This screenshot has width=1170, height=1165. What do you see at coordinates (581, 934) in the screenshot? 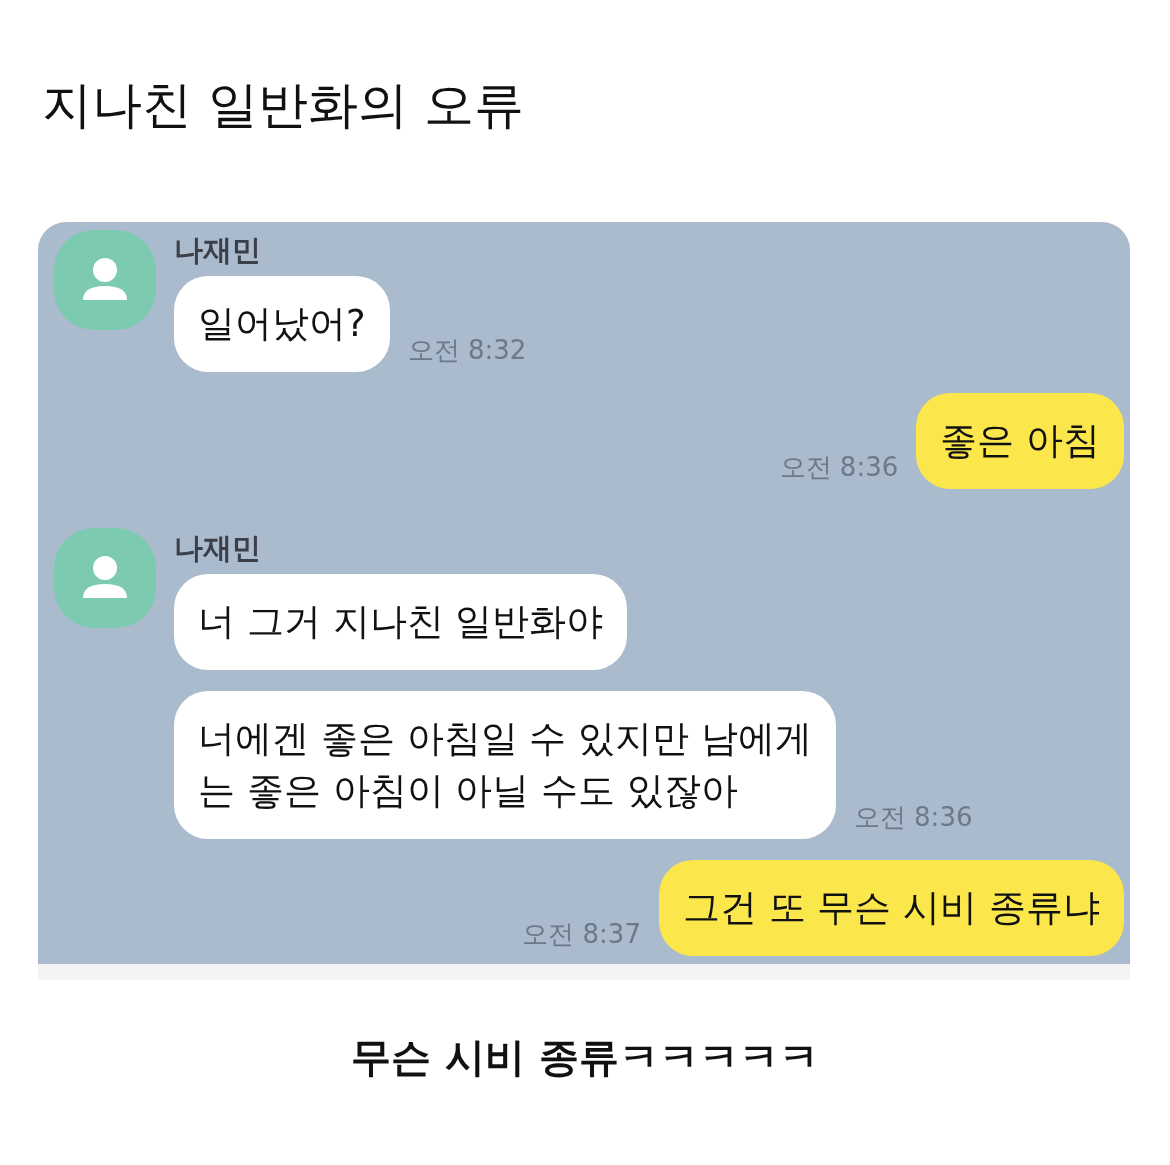
I see `message-time: 오전 8:37` at bounding box center [581, 934].